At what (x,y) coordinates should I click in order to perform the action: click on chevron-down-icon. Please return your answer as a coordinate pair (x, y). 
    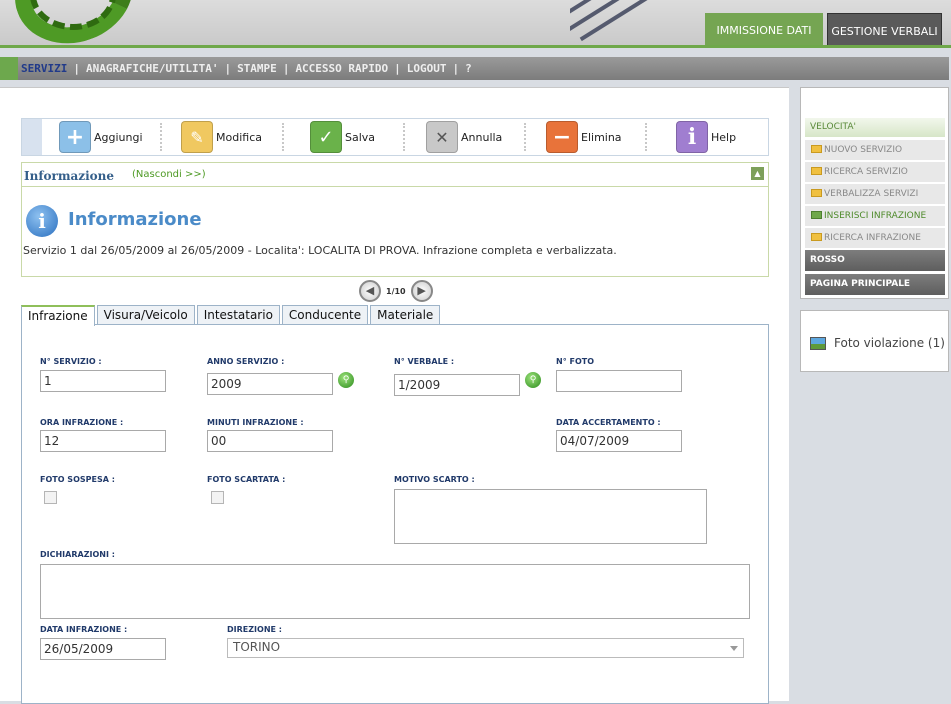
    Looking at the image, I should click on (734, 648).